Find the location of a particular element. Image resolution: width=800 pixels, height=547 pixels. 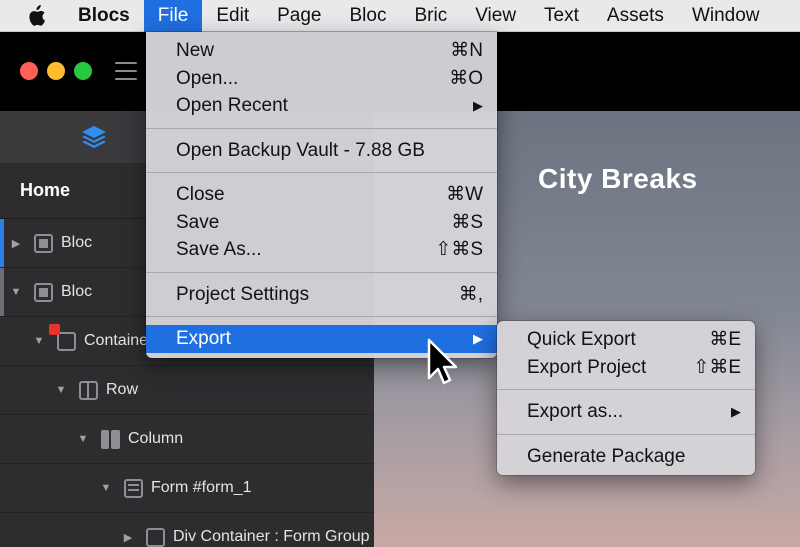

close-window-button is located at coordinates (29, 71).